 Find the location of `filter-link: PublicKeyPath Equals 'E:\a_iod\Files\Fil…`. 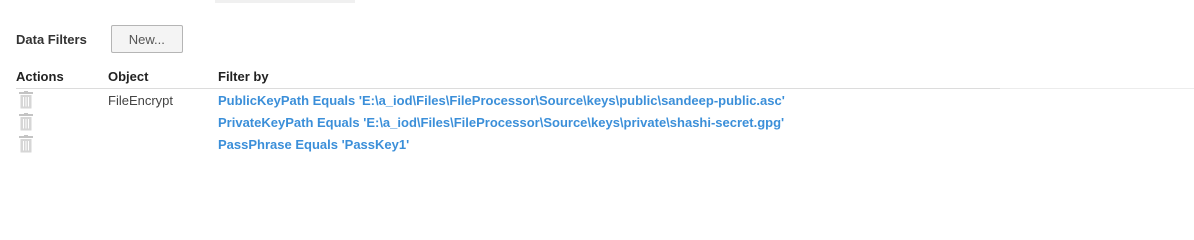

filter-link: PublicKeyPath Equals 'E:\a_iod\Files\Fil… is located at coordinates (501, 100).